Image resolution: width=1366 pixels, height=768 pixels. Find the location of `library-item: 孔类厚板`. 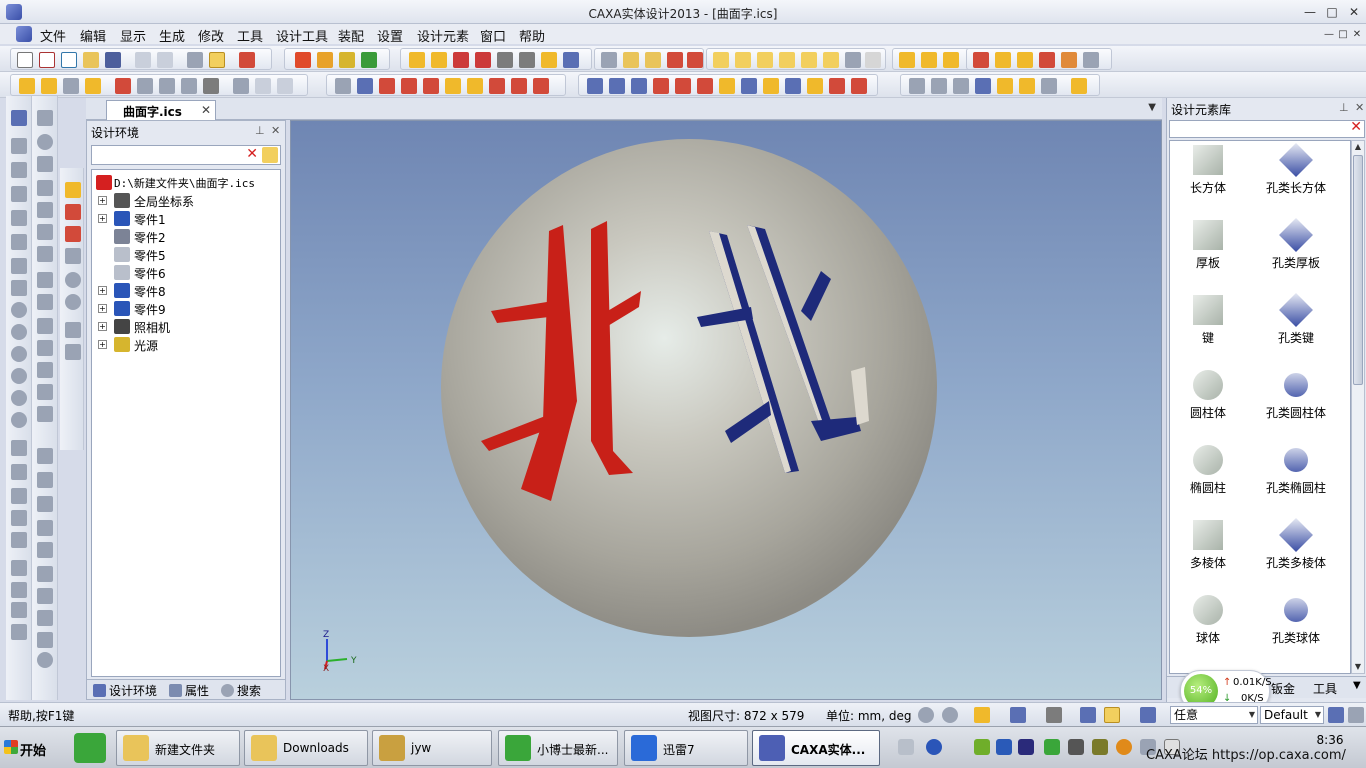

library-item: 孔类厚板 is located at coordinates (1296, 244).